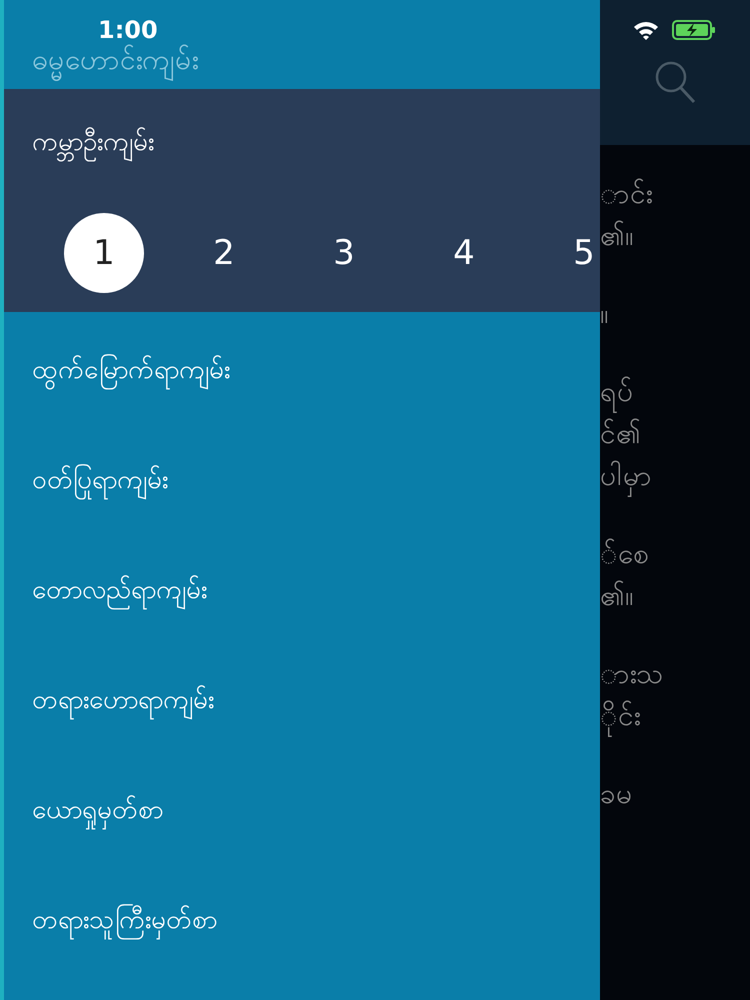  What do you see at coordinates (316, 615) in the screenshot?
I see `book-item: တောလည်ရာကျမ်း` at bounding box center [316, 615].